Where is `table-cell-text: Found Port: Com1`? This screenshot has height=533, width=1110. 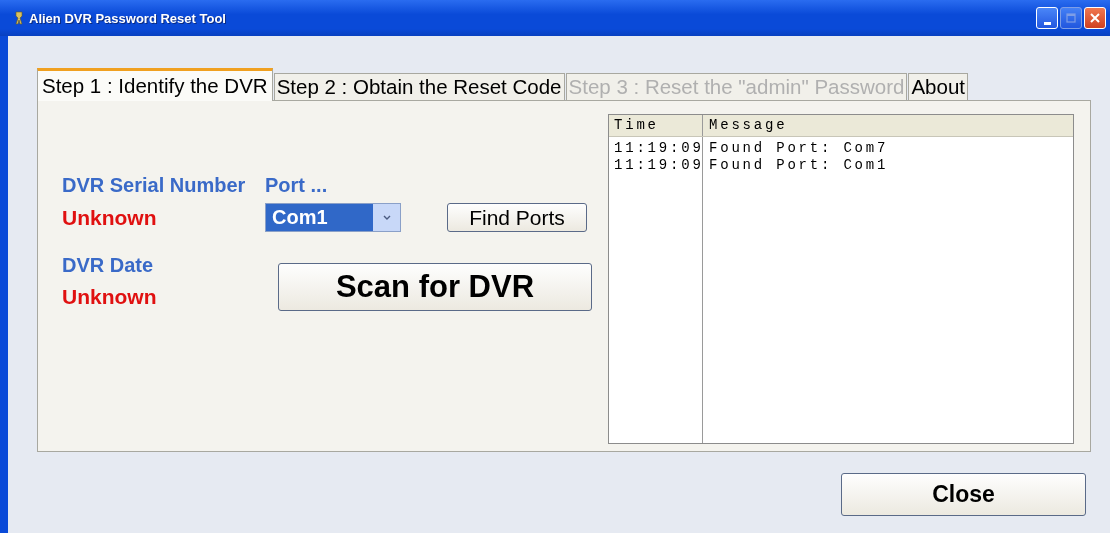 table-cell-text: Found Port: Com1 is located at coordinates (799, 165).